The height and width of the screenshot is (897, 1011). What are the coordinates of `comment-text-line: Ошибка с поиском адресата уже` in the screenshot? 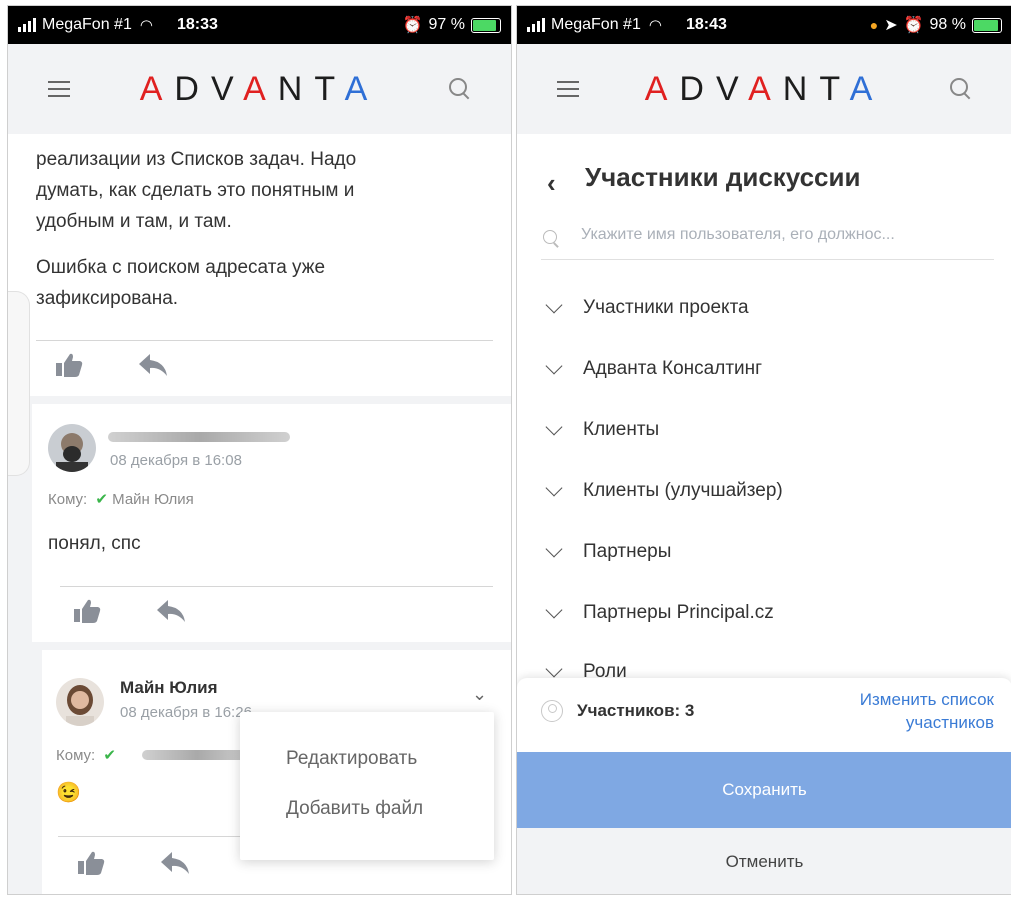 It's located at (181, 267).